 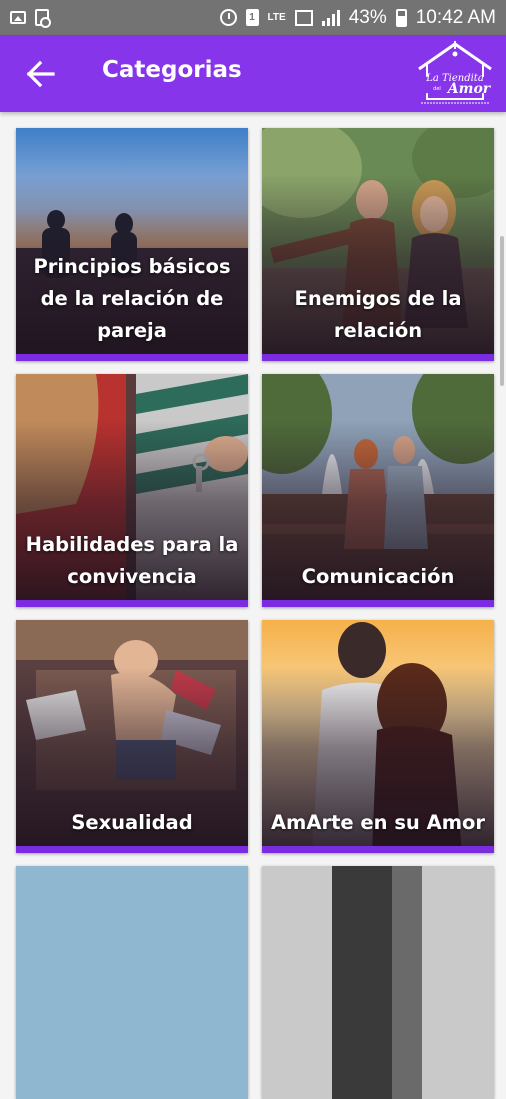 What do you see at coordinates (469, 89) in the screenshot?
I see `svg-text: Amor` at bounding box center [469, 89].